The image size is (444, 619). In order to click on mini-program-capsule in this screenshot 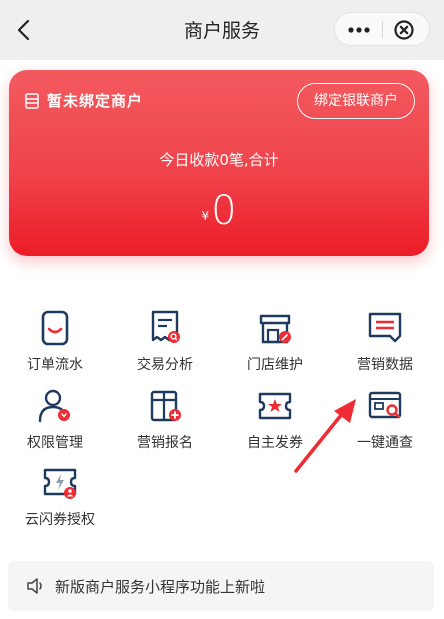, I will do `click(382, 29)`.